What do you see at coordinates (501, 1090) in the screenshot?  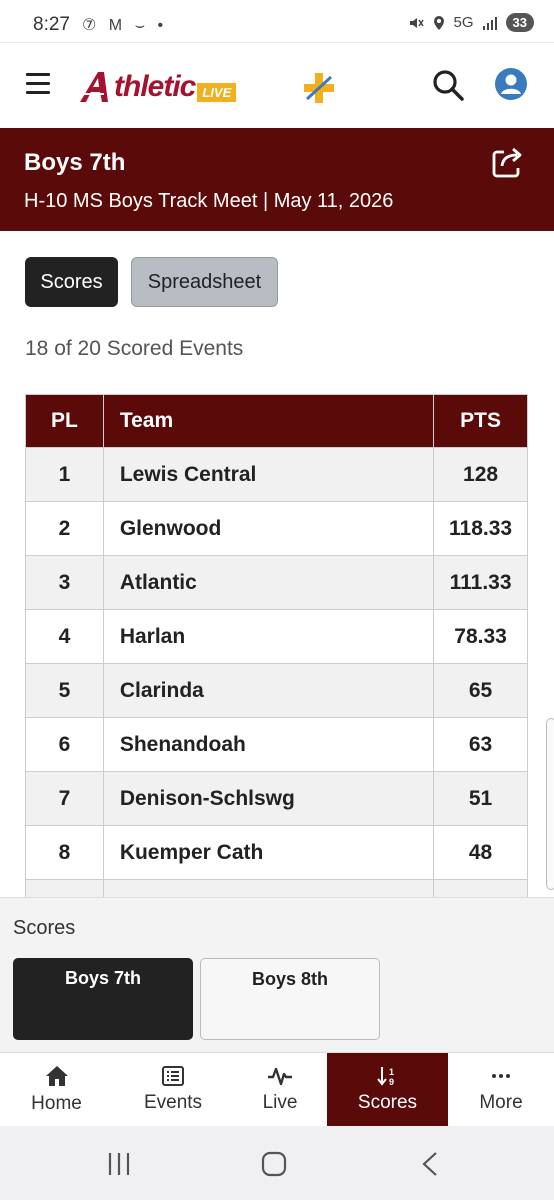 I see `nav-more: More` at bounding box center [501, 1090].